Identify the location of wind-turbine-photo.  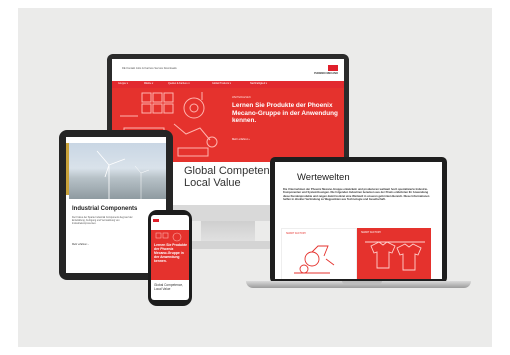
(117, 171).